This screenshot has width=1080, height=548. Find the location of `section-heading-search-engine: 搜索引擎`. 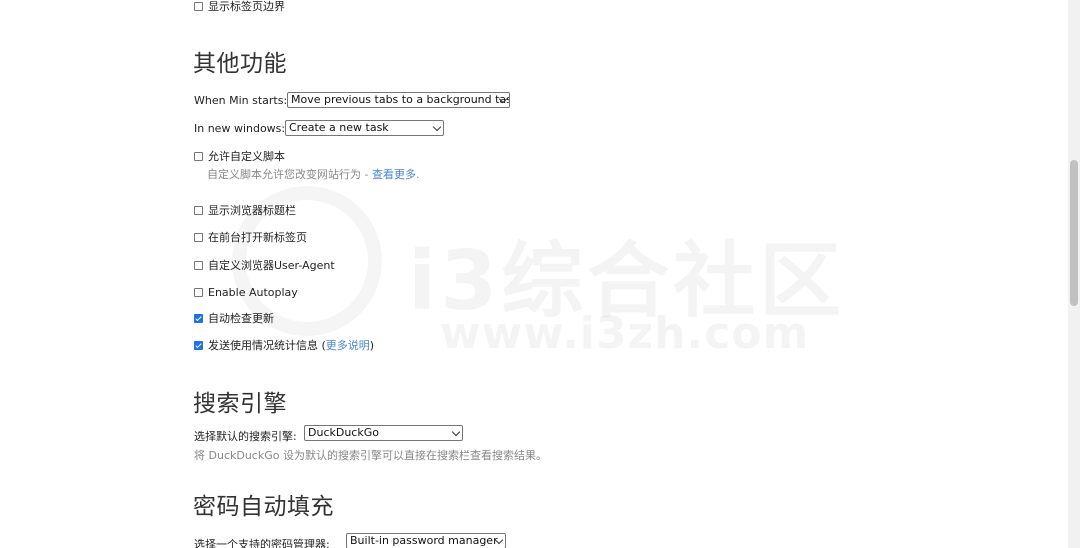

section-heading-search-engine: 搜索引擎 is located at coordinates (240, 404).